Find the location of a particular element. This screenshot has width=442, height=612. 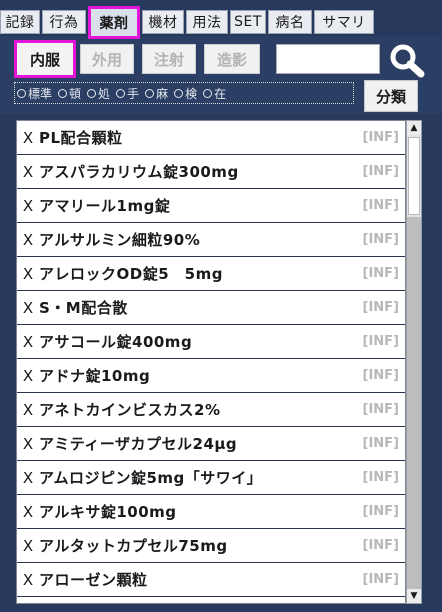

list-item: X S・M配合散 [INF] is located at coordinates (211, 308).